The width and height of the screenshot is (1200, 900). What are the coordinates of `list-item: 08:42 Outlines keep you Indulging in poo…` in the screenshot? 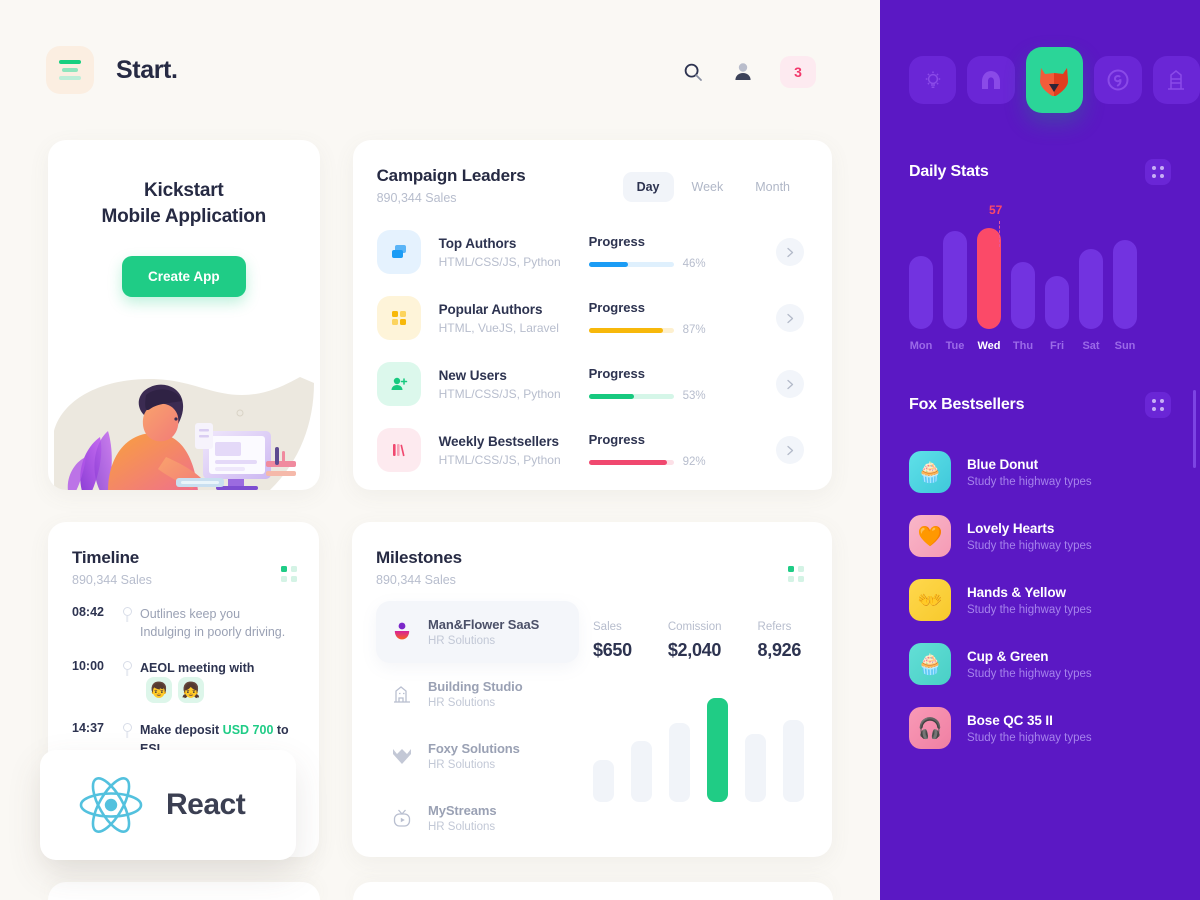 It's located at (184, 631).